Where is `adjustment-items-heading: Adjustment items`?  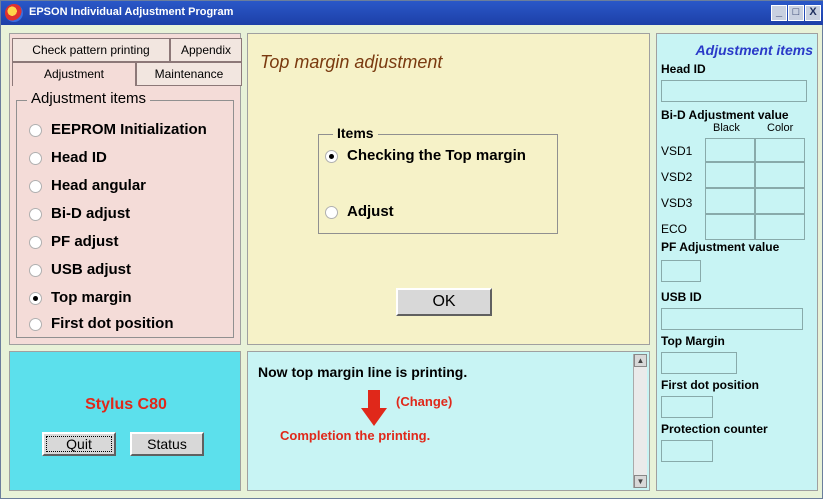
adjustment-items-heading: Adjustment items is located at coordinates (89, 98).